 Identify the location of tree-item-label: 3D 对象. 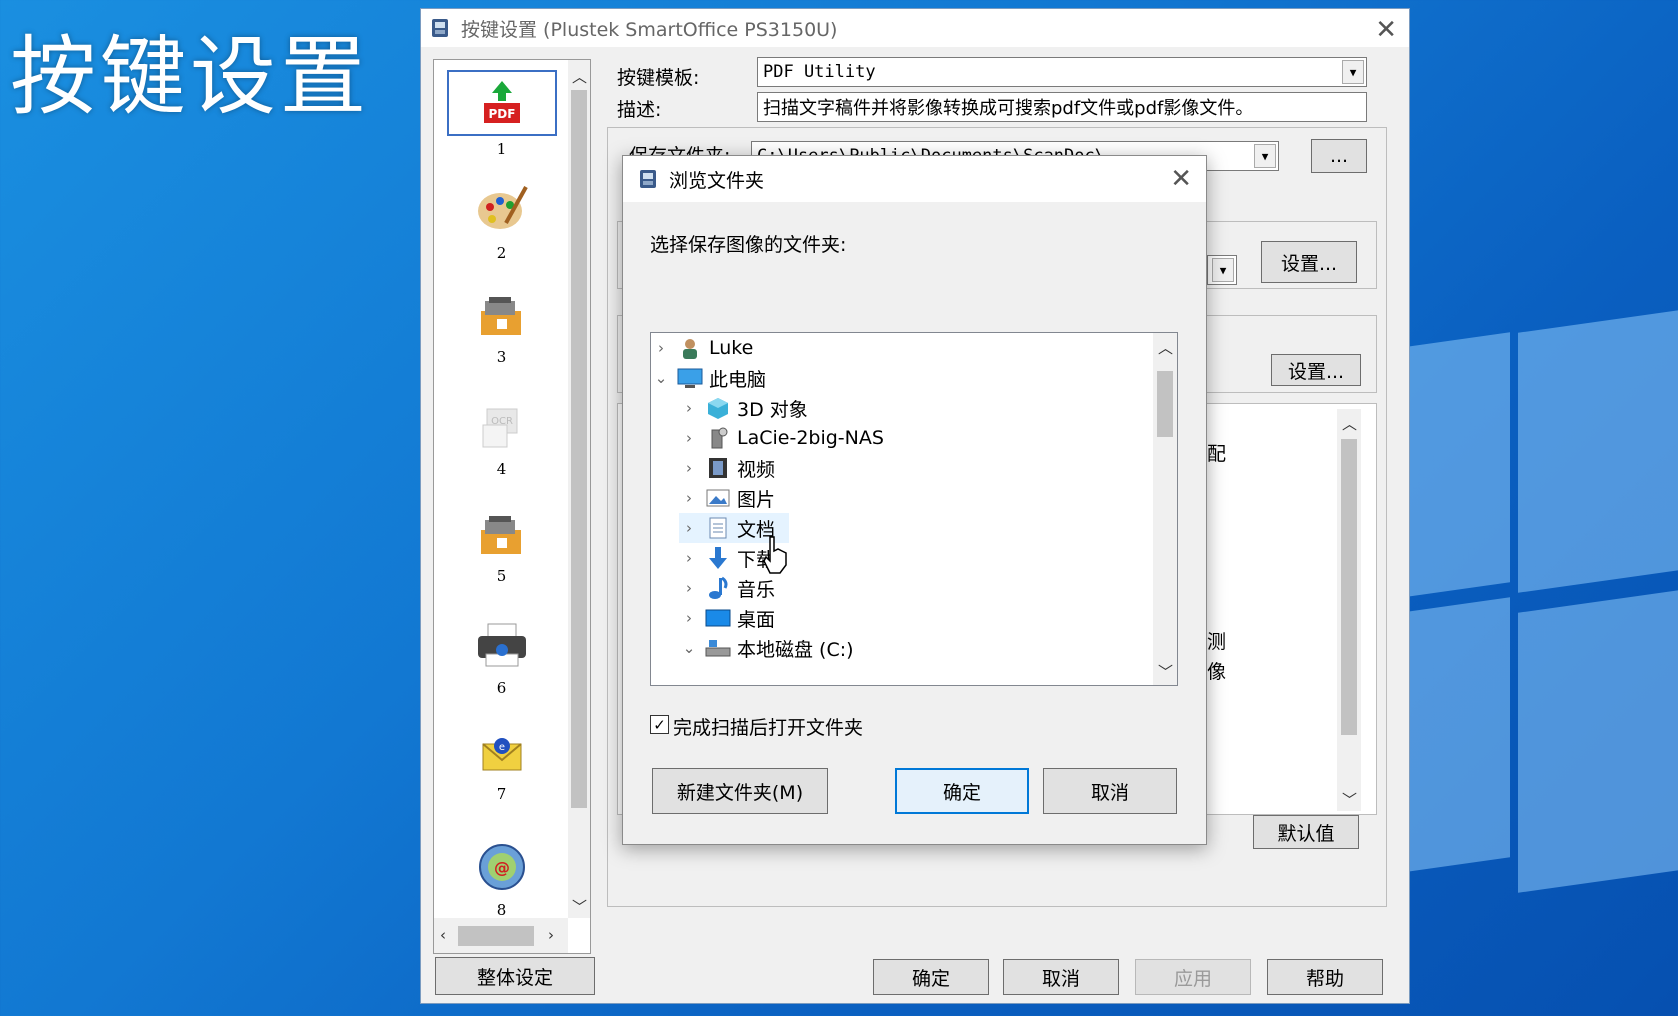
(772, 409).